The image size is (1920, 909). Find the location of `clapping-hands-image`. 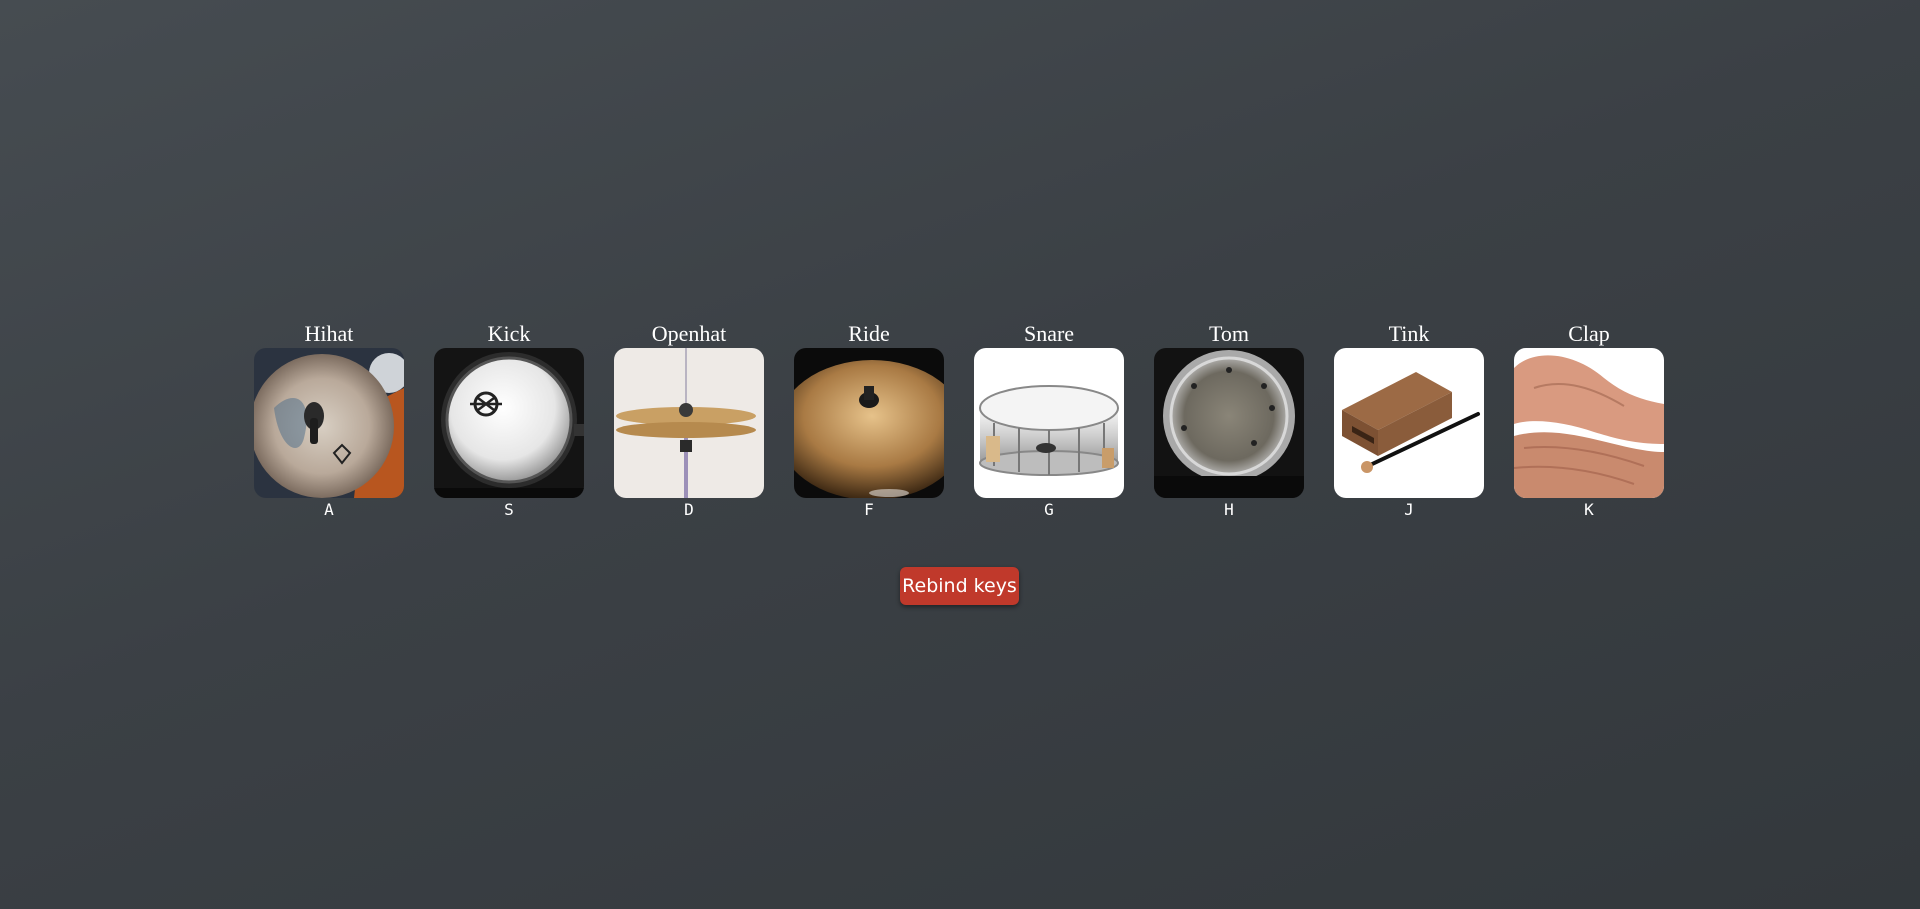

clapping-hands-image is located at coordinates (1589, 423).